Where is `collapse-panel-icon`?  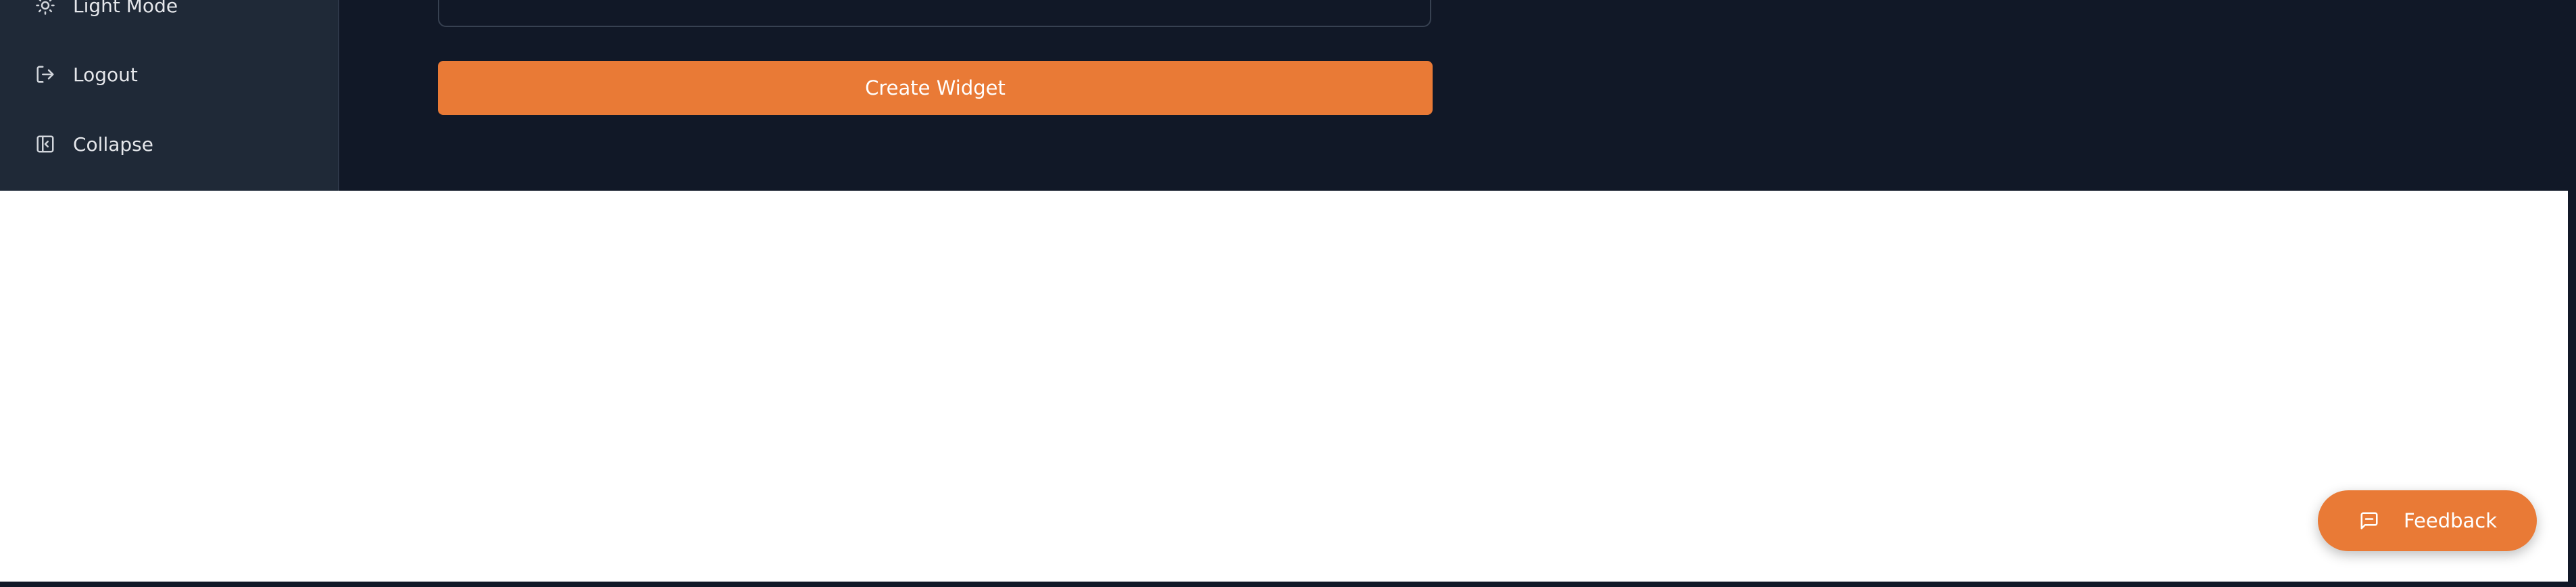 collapse-panel-icon is located at coordinates (46, 144).